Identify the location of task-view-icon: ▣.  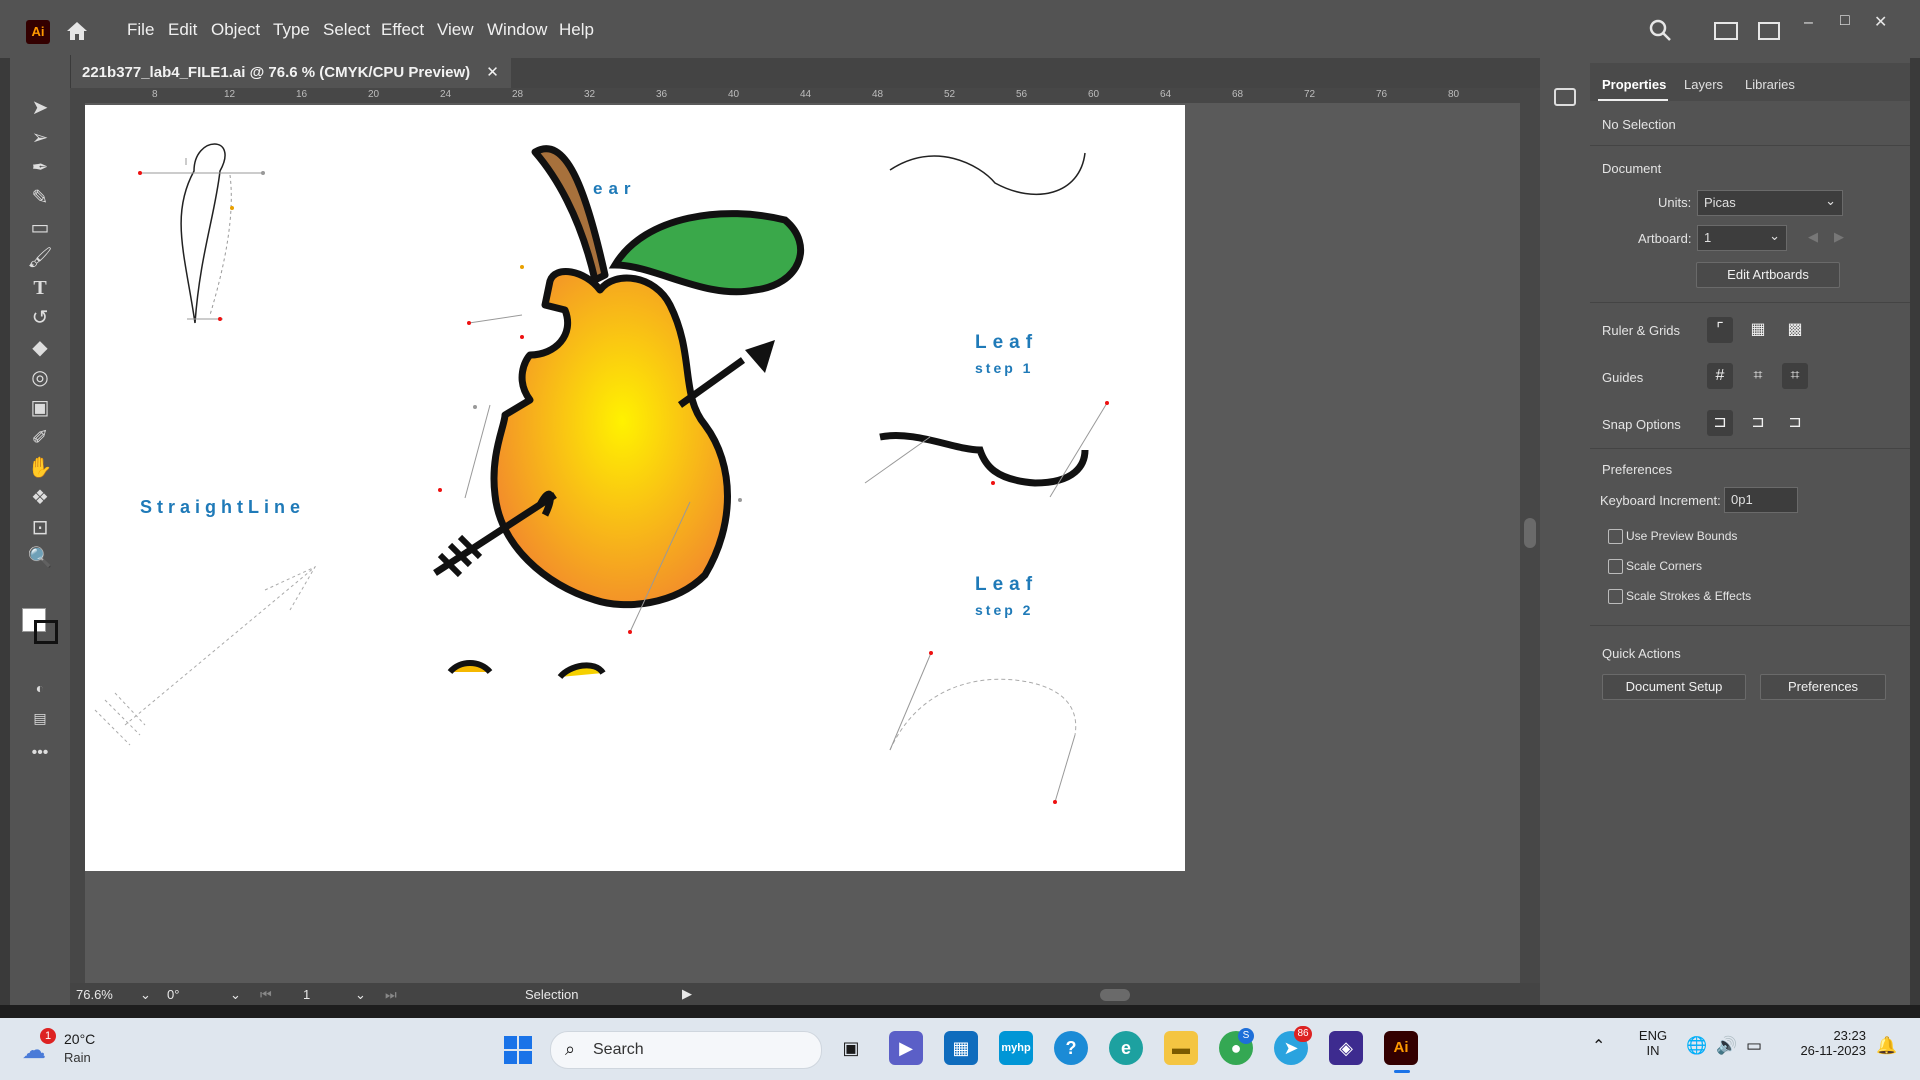
(851, 1048).